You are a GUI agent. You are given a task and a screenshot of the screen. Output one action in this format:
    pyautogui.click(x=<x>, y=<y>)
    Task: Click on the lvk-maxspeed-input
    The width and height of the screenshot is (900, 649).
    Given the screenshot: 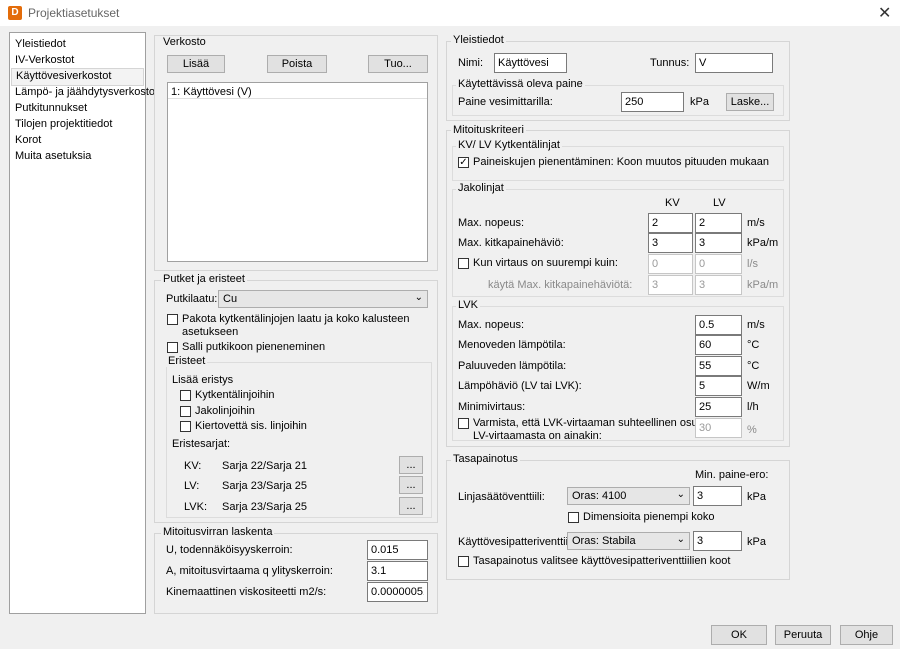 What is the action you would take?
    pyautogui.click(x=718, y=325)
    